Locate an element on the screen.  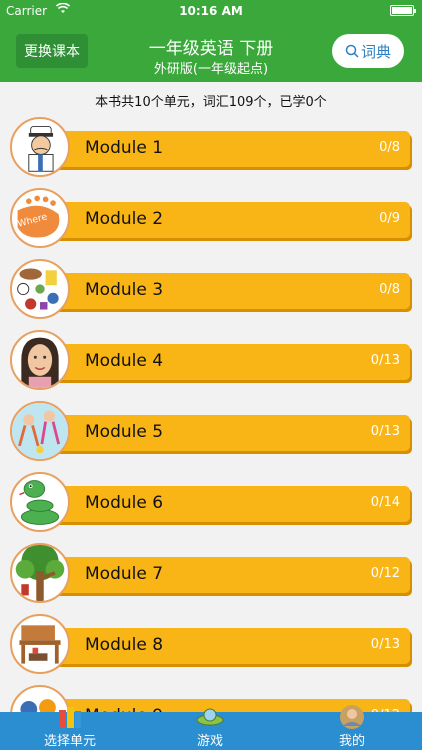
module-progress: 0/12 is located at coordinates (385, 573).